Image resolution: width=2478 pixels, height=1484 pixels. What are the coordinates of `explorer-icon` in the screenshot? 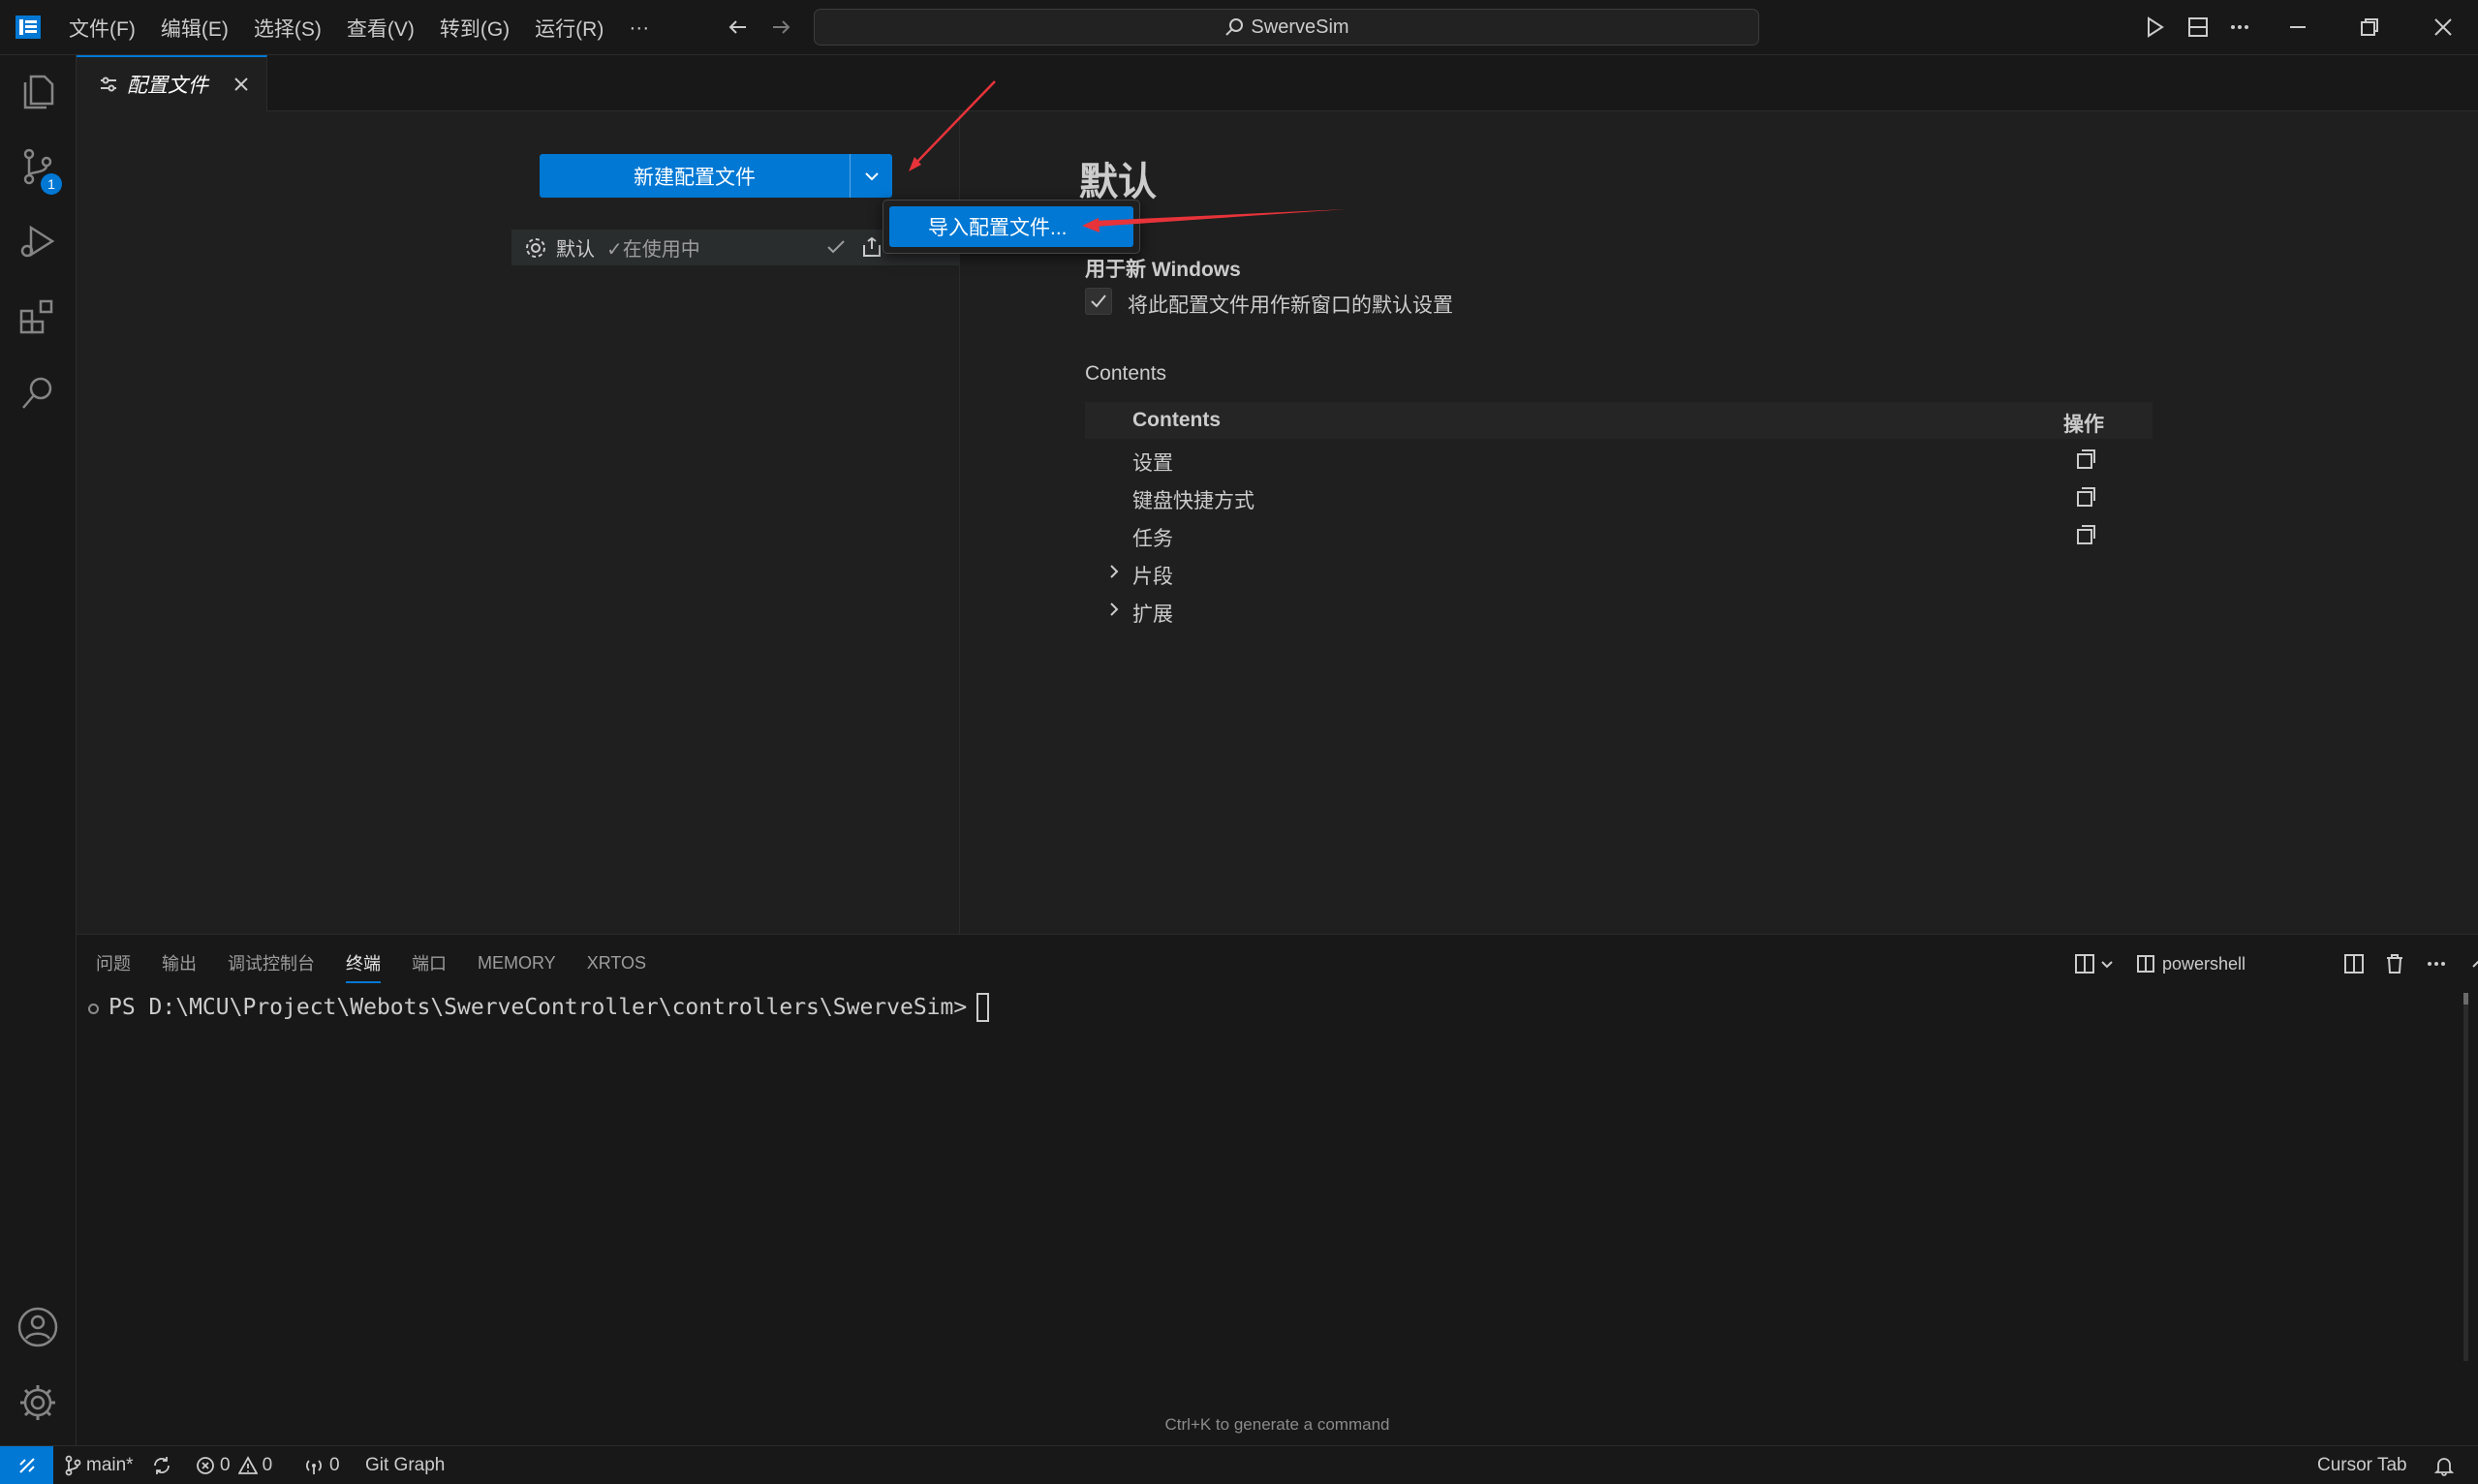 It's located at (37, 91).